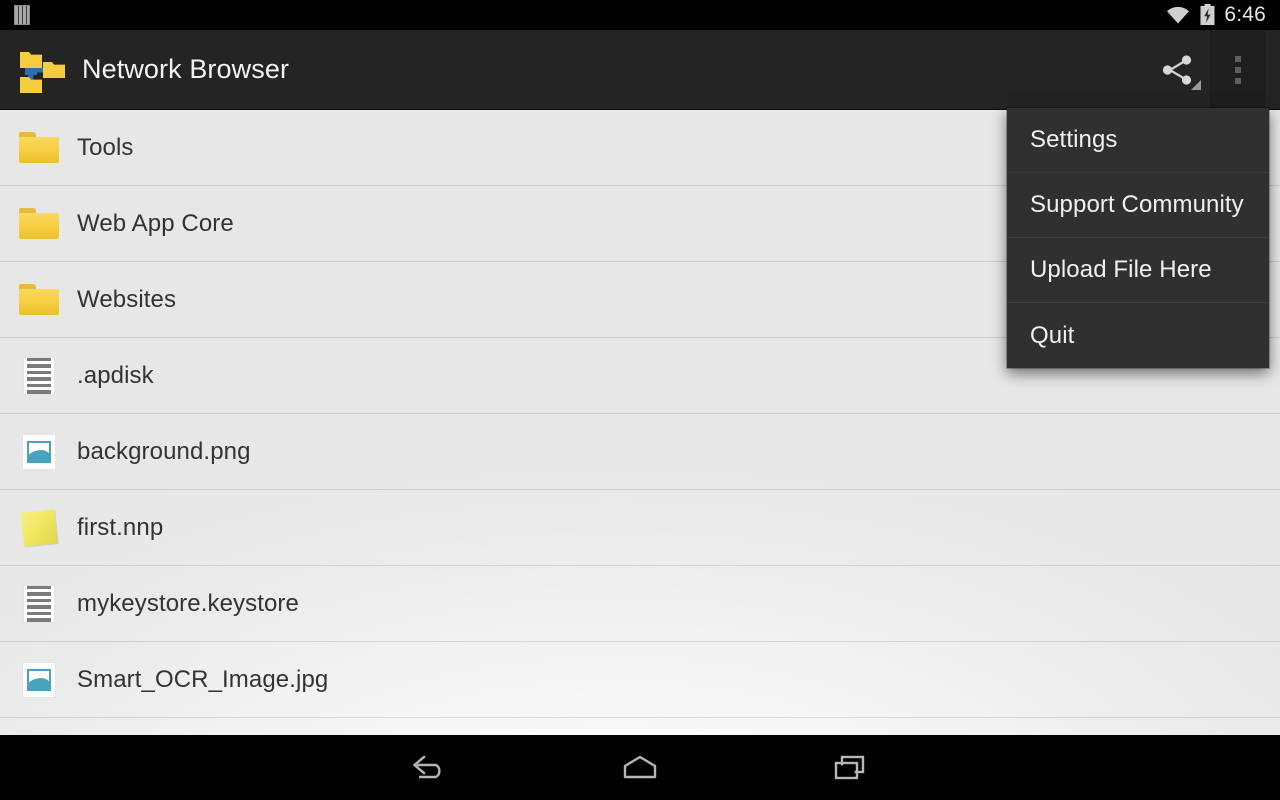 The width and height of the screenshot is (1280, 800). I want to click on network-folders-logo-icon, so click(40, 70).